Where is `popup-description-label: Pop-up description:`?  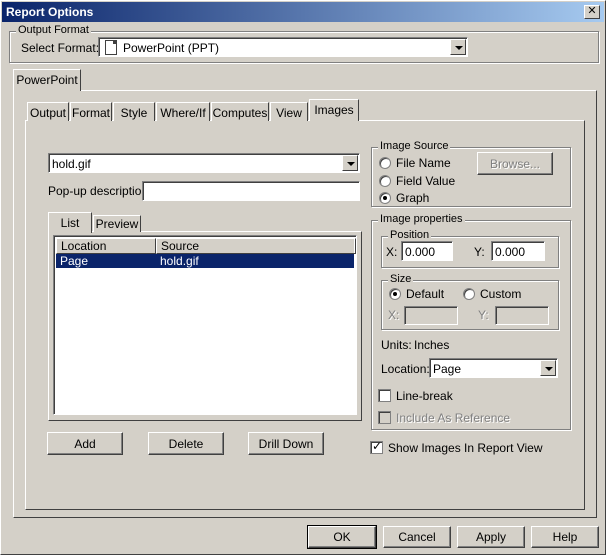 popup-description-label: Pop-up description: is located at coordinates (100, 191).